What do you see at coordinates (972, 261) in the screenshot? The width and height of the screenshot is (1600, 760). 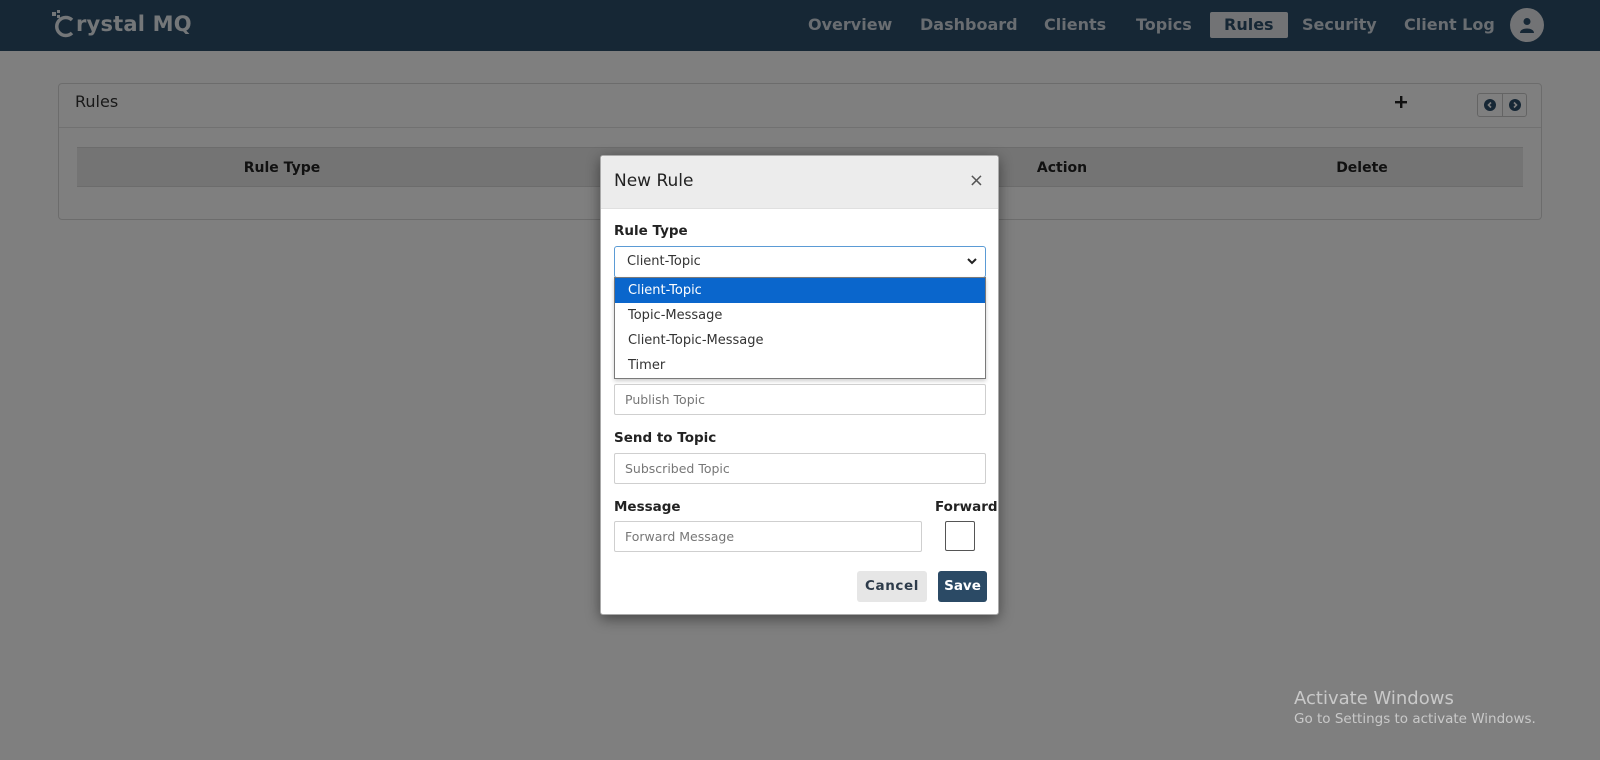 I see `chevron-down-icon` at bounding box center [972, 261].